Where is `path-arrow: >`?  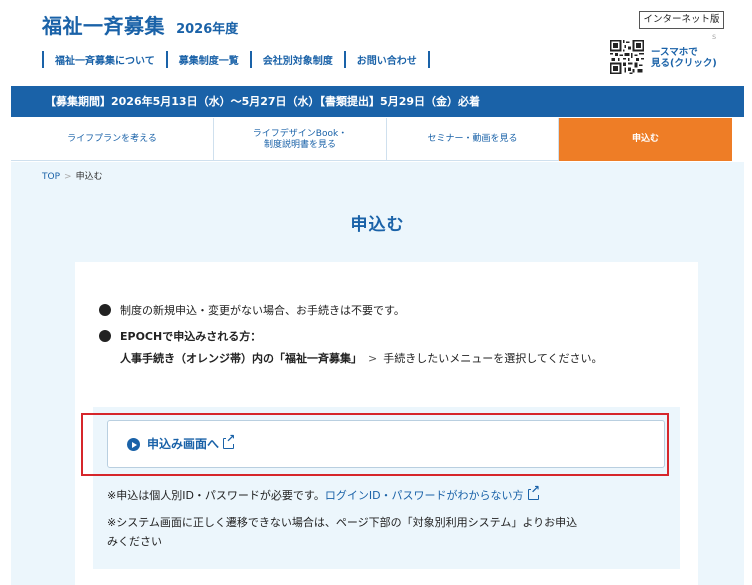 path-arrow: > is located at coordinates (373, 358).